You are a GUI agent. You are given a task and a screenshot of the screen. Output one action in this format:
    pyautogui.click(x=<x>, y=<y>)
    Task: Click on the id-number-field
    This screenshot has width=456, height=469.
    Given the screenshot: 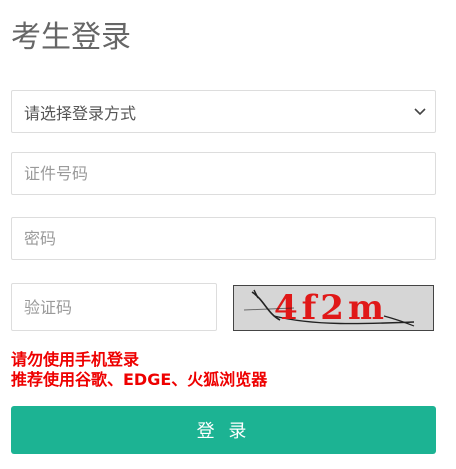 What is the action you would take?
    pyautogui.click(x=223, y=173)
    